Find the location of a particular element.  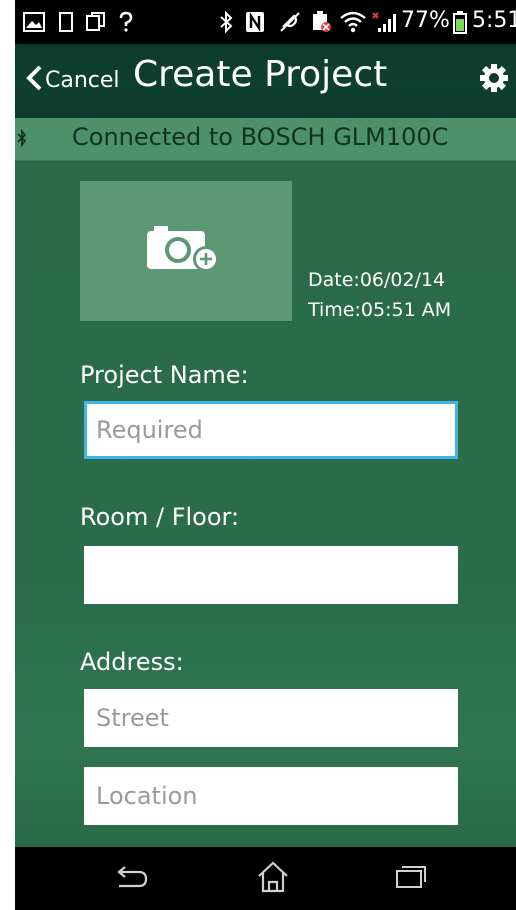

location-input is located at coordinates (271, 796).